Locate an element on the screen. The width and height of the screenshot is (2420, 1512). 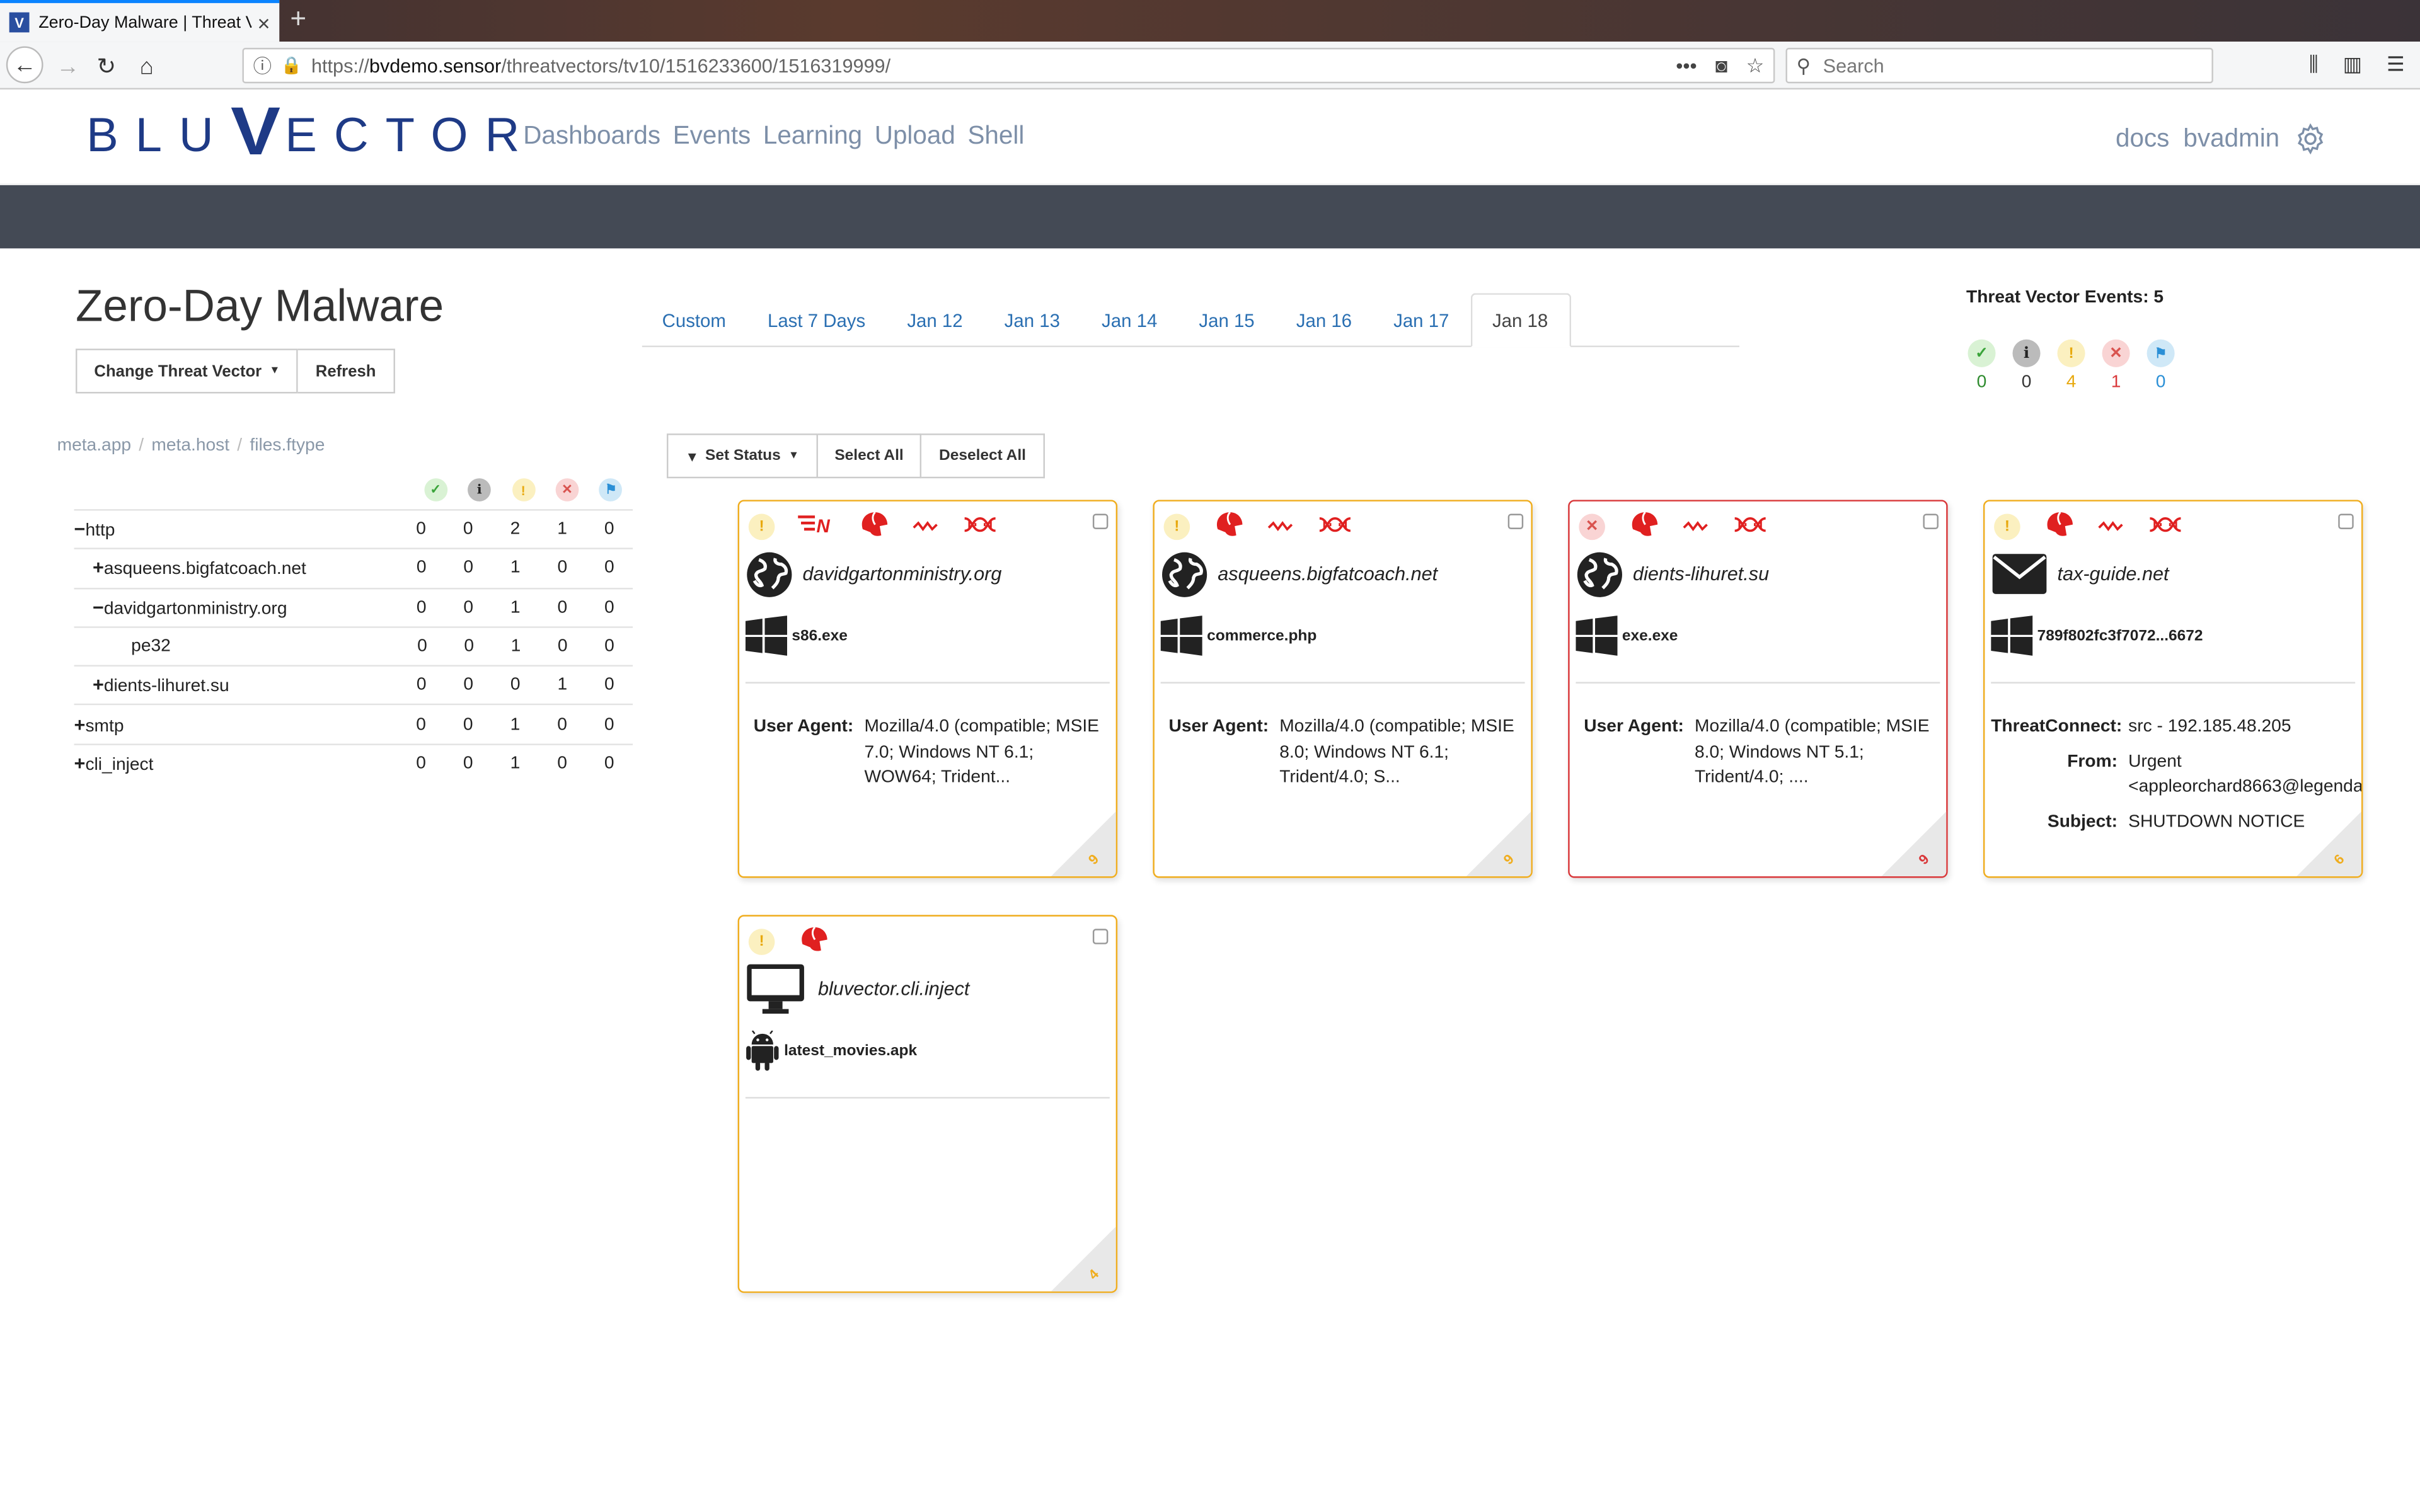
refresh-button: Refresh is located at coordinates (347, 371).